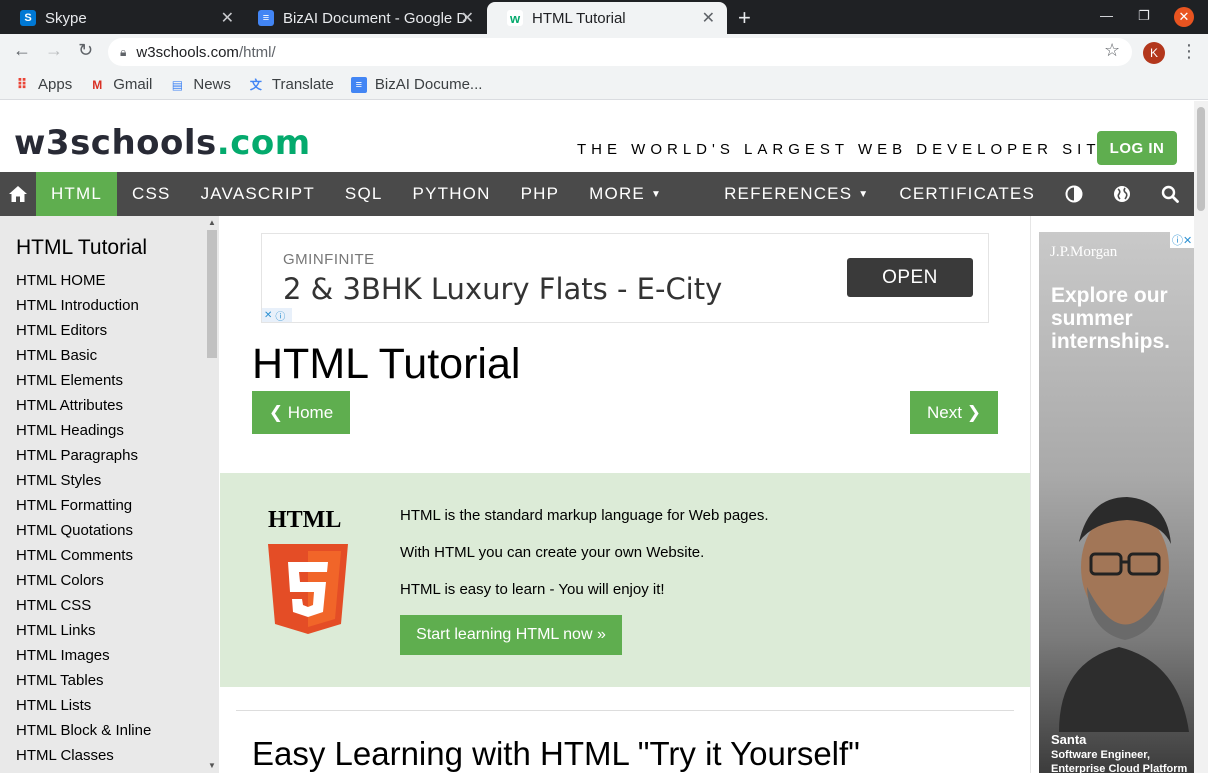 The width and height of the screenshot is (1208, 773). Describe the element at coordinates (1137, 148) in the screenshot. I see `login-button: LOG IN` at that location.